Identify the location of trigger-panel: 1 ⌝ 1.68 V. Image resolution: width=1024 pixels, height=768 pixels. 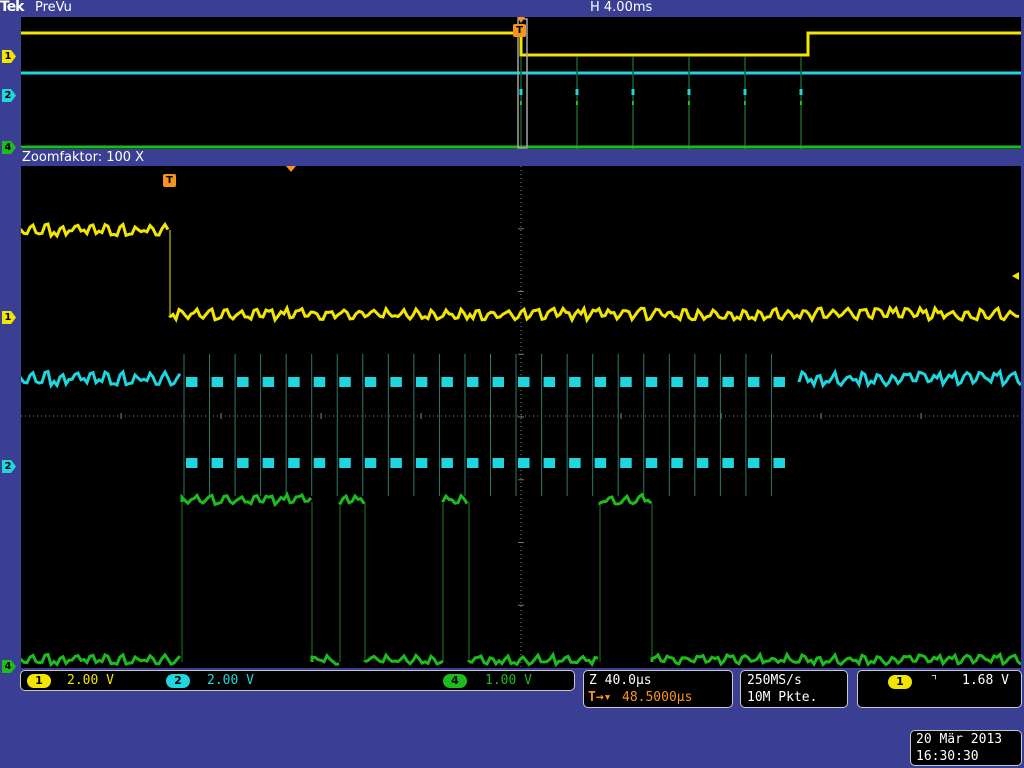
(939, 689).